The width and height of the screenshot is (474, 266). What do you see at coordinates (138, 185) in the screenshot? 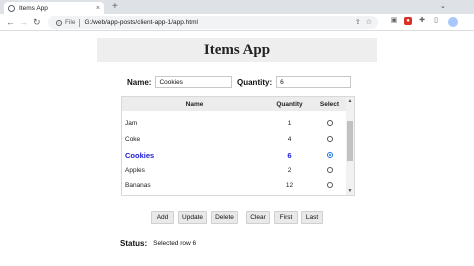
I see `item-name: Bananas` at bounding box center [138, 185].